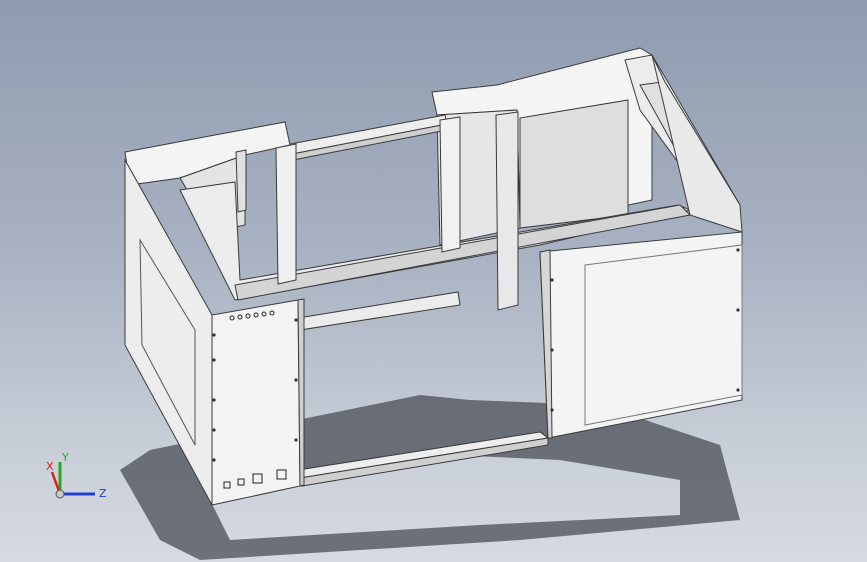  What do you see at coordinates (366, 138) in the screenshot?
I see `rear-top-rail` at bounding box center [366, 138].